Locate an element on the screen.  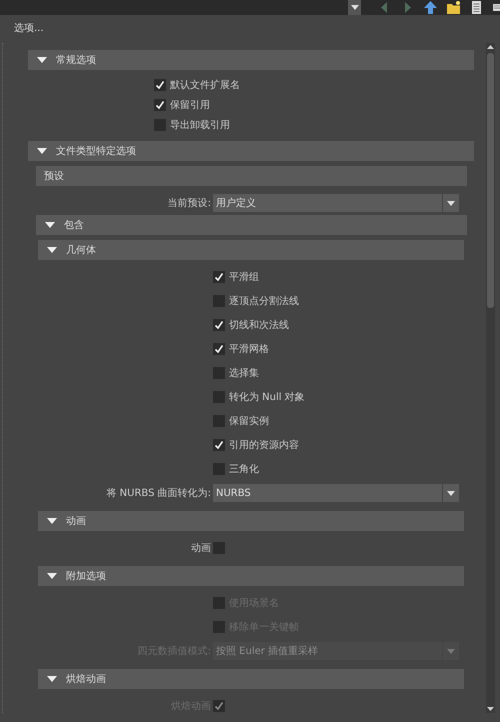
dropdown-button is located at coordinates (354, 7).